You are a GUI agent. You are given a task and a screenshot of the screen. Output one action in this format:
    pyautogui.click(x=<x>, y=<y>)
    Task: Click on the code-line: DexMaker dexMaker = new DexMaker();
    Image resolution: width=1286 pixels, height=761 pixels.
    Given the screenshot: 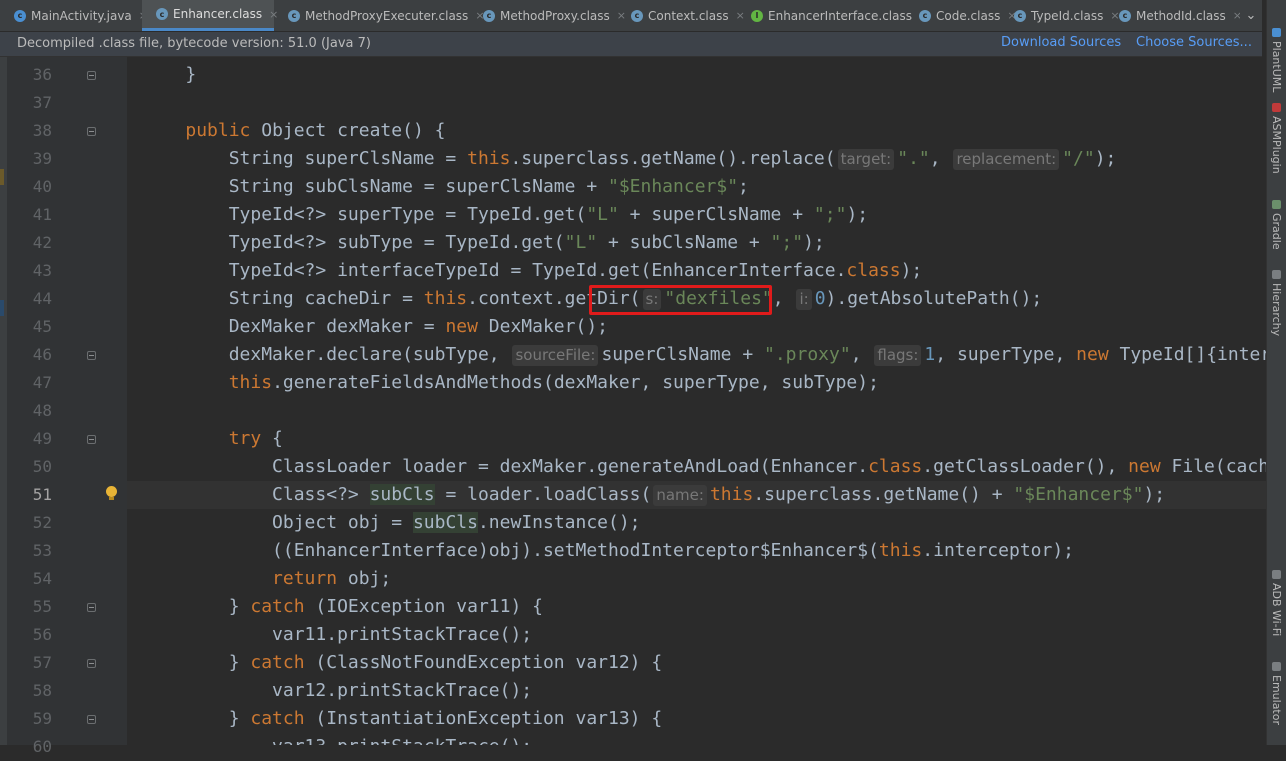 What is the action you would take?
    pyautogui.click(x=375, y=327)
    